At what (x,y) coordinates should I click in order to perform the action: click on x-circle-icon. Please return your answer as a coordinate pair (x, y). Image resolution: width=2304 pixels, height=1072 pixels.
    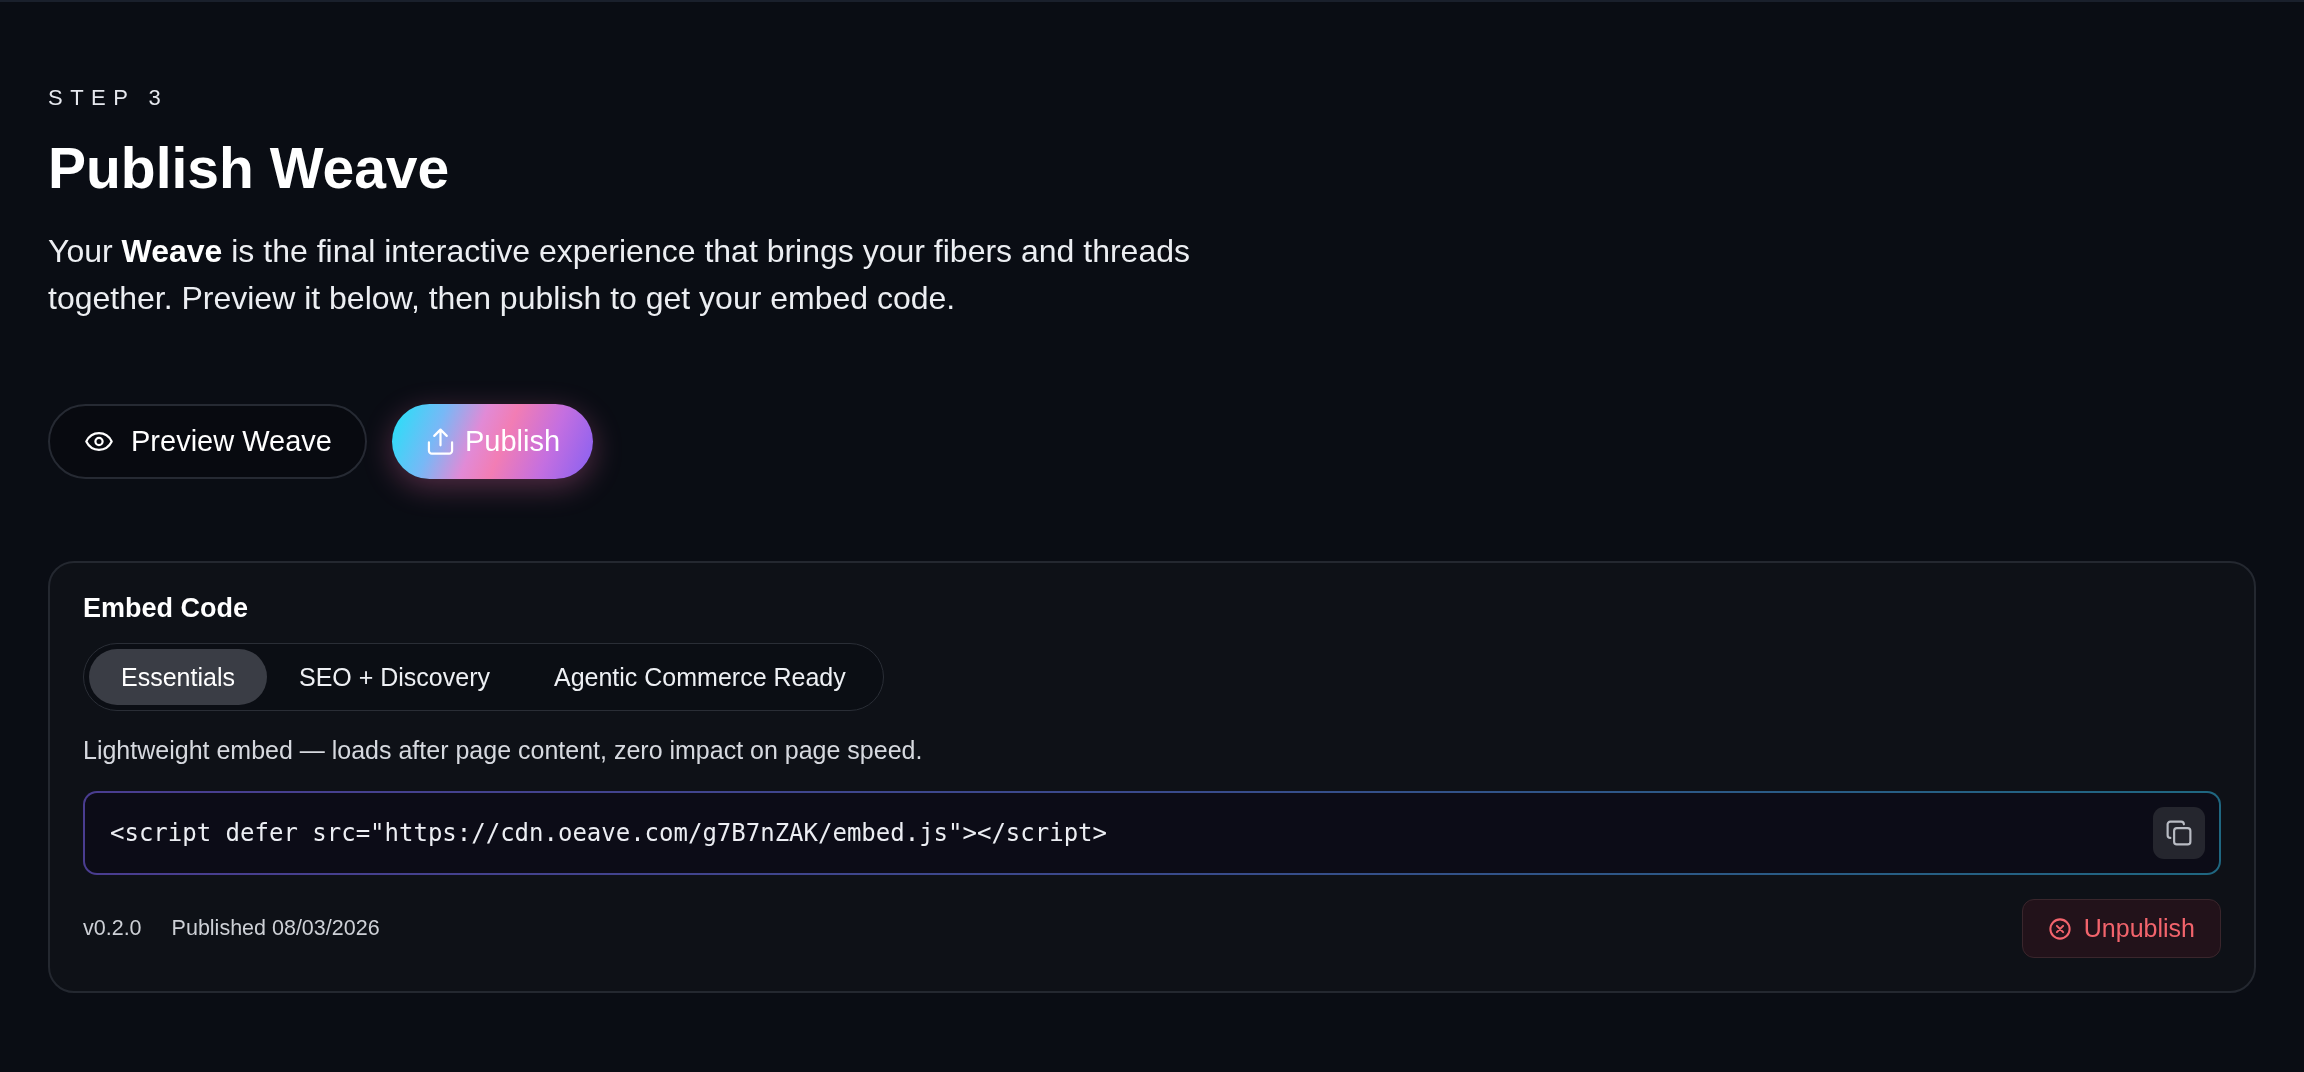
    Looking at the image, I should click on (2059, 928).